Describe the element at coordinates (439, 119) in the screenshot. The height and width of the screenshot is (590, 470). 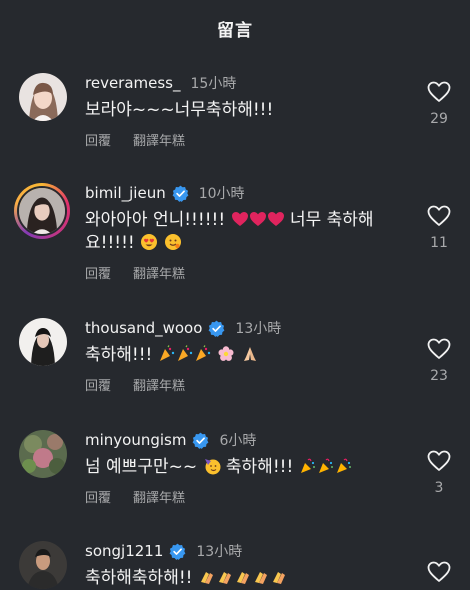
I see `like-count: 29` at that location.